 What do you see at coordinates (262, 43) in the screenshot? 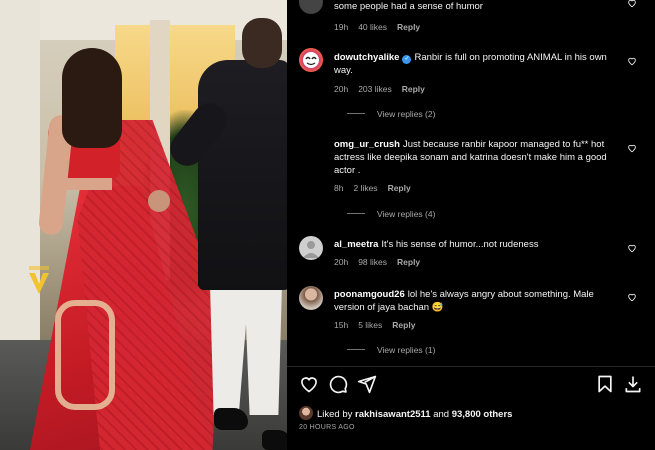
I see `media-man-head` at bounding box center [262, 43].